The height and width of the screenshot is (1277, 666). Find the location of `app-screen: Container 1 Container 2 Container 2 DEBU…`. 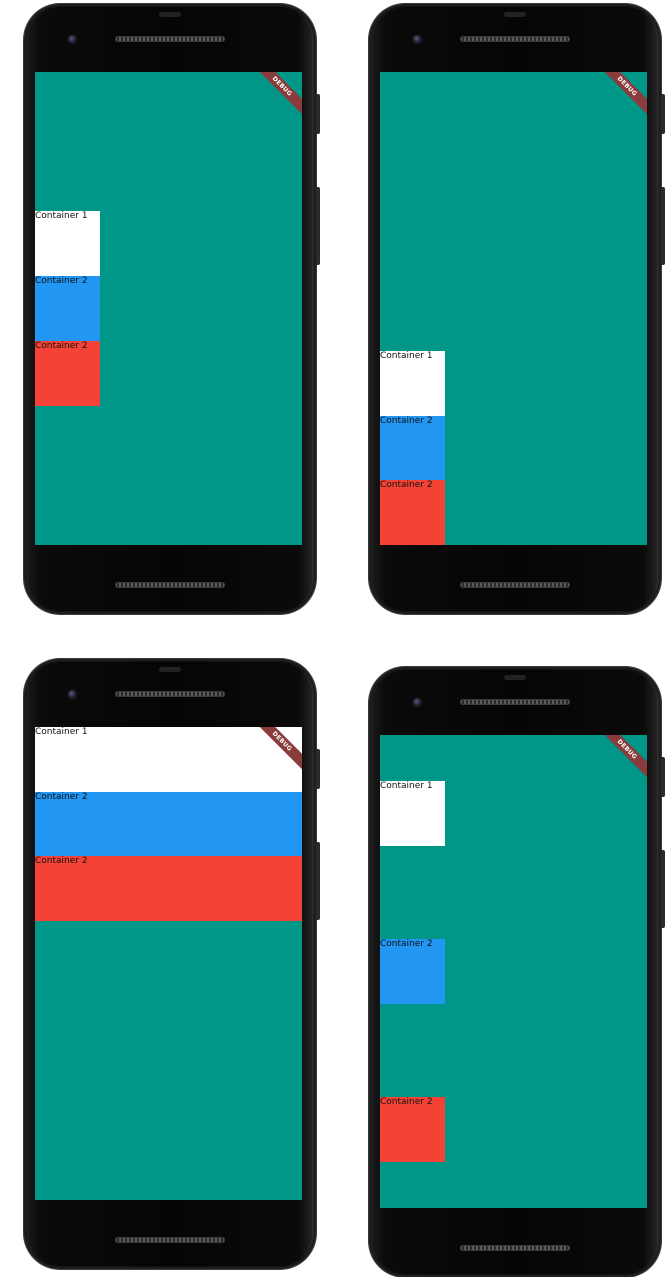

app-screen: Container 1 Container 2 Container 2 DEBU… is located at coordinates (168, 963).